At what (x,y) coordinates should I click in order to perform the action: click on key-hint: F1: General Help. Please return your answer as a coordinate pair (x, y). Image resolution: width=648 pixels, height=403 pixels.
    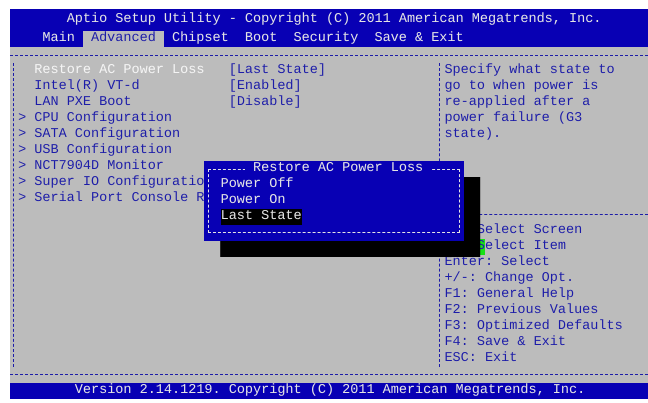
    Looking at the image, I should click on (509, 294).